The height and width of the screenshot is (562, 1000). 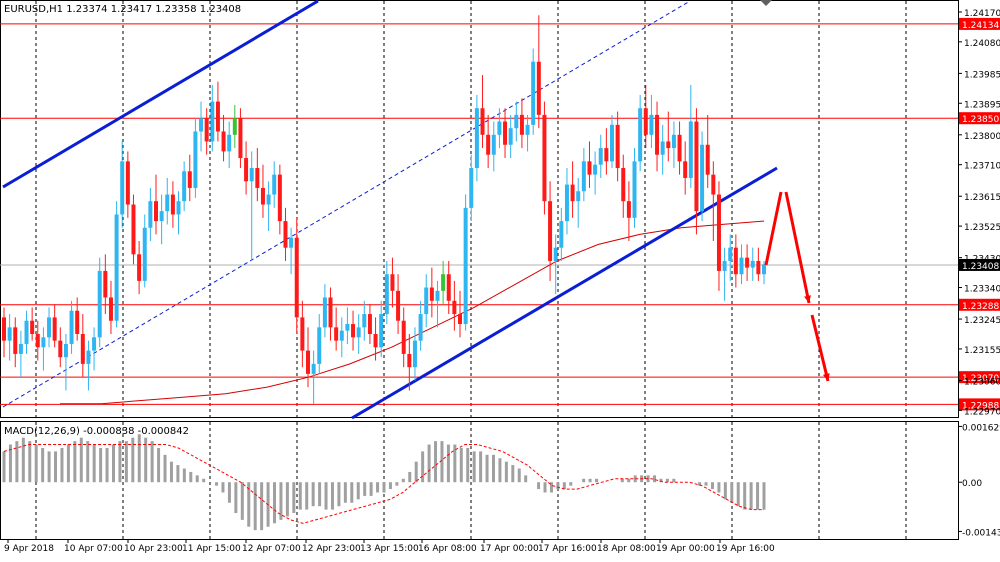 What do you see at coordinates (567, 549) in the screenshot?
I see `time-label-9: 17 Apr 16:00` at bounding box center [567, 549].